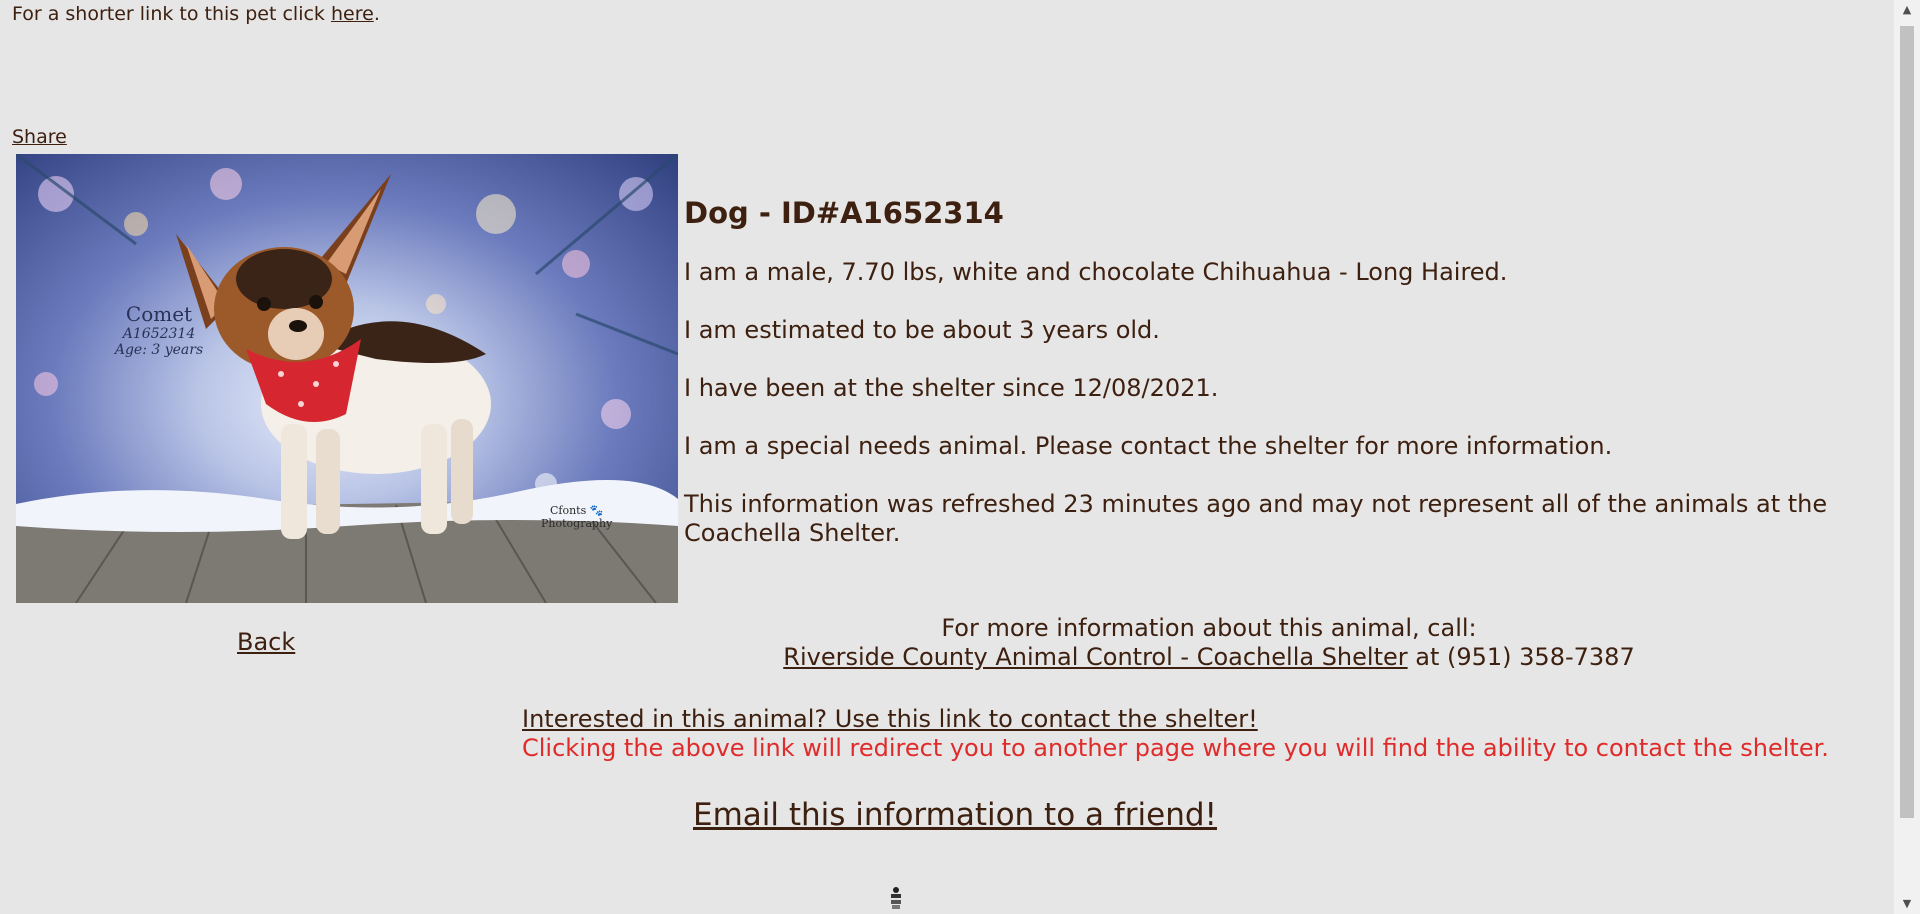  What do you see at coordinates (159, 314) in the screenshot?
I see `photo-overlay-name: Comet` at bounding box center [159, 314].